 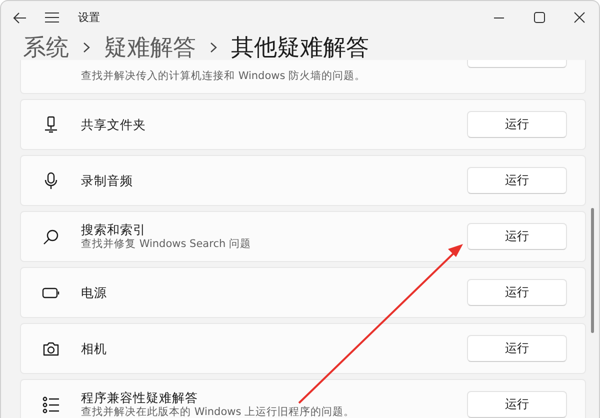 What do you see at coordinates (51, 292) in the screenshot?
I see `battery-icon` at bounding box center [51, 292].